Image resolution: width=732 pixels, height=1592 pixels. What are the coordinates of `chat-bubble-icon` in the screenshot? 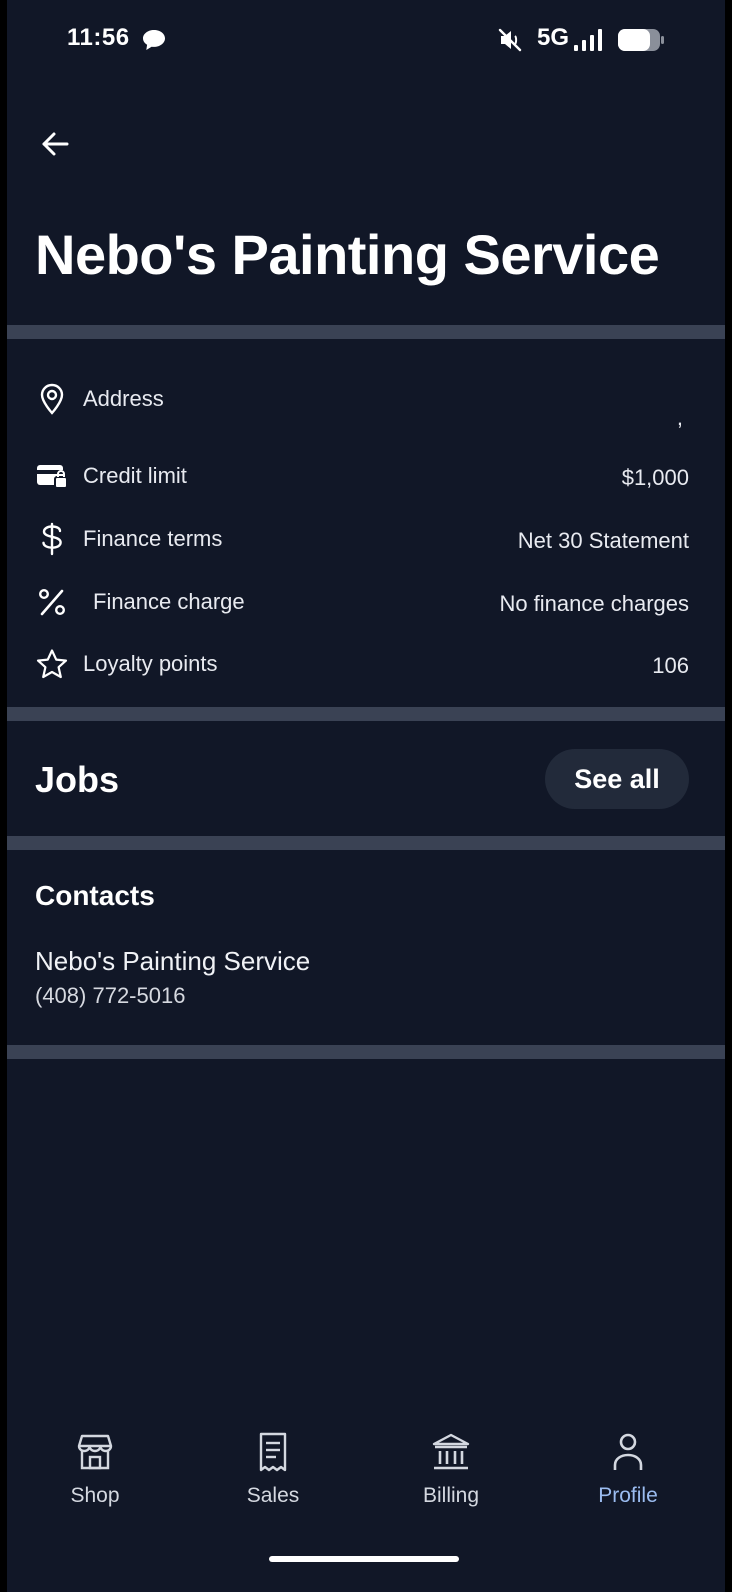 It's located at (154, 40).